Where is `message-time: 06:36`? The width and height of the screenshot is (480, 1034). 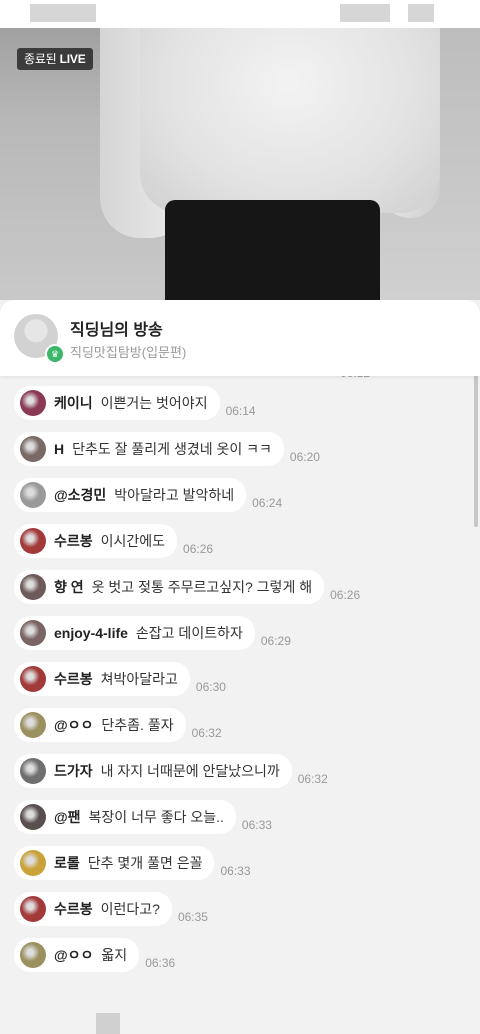 message-time: 06:36 is located at coordinates (160, 963).